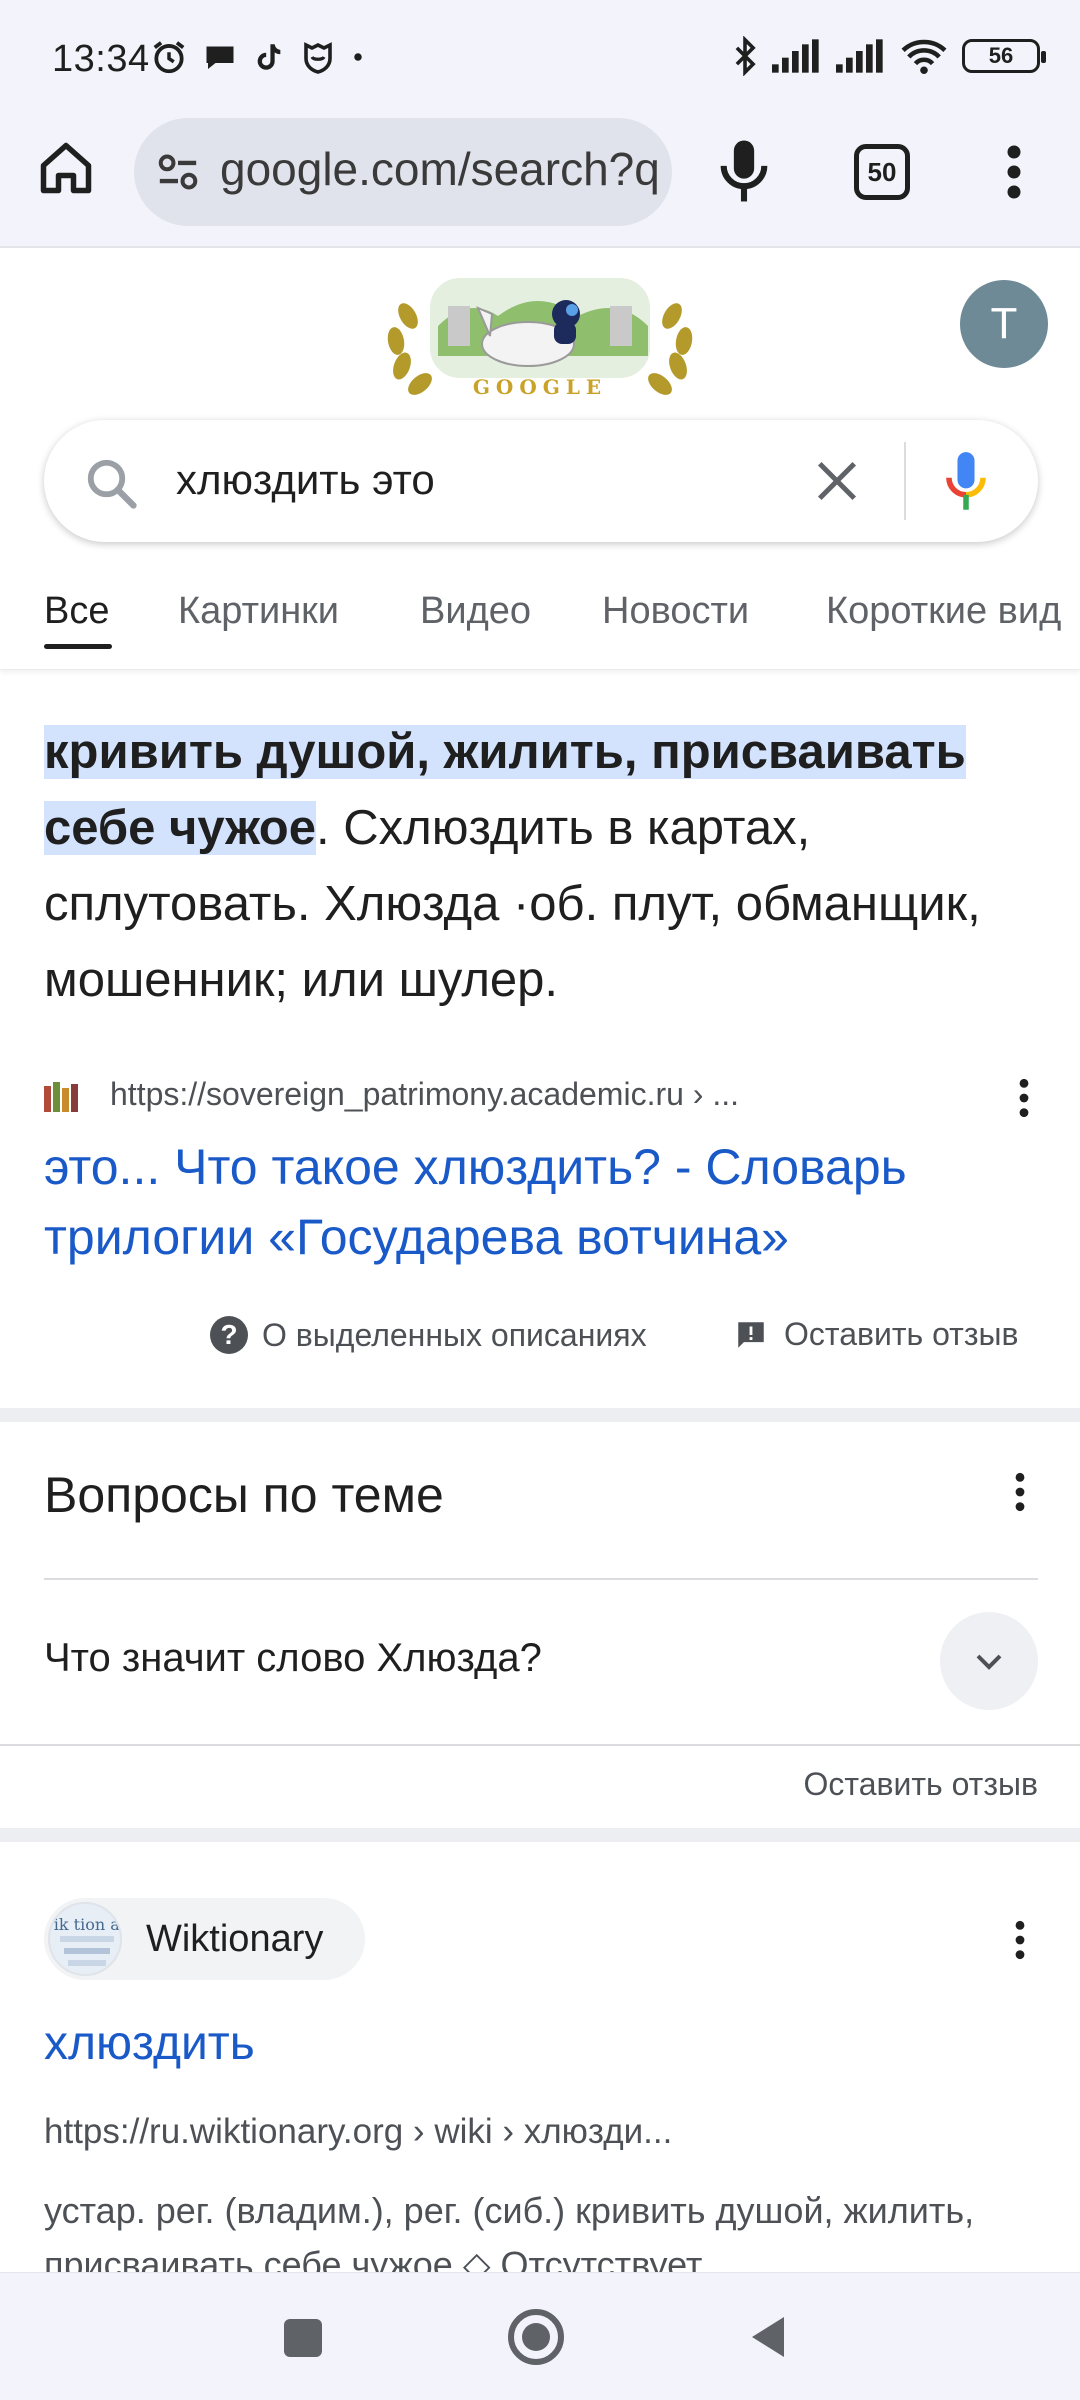  What do you see at coordinates (303, 2338) in the screenshot?
I see `recents-button` at bounding box center [303, 2338].